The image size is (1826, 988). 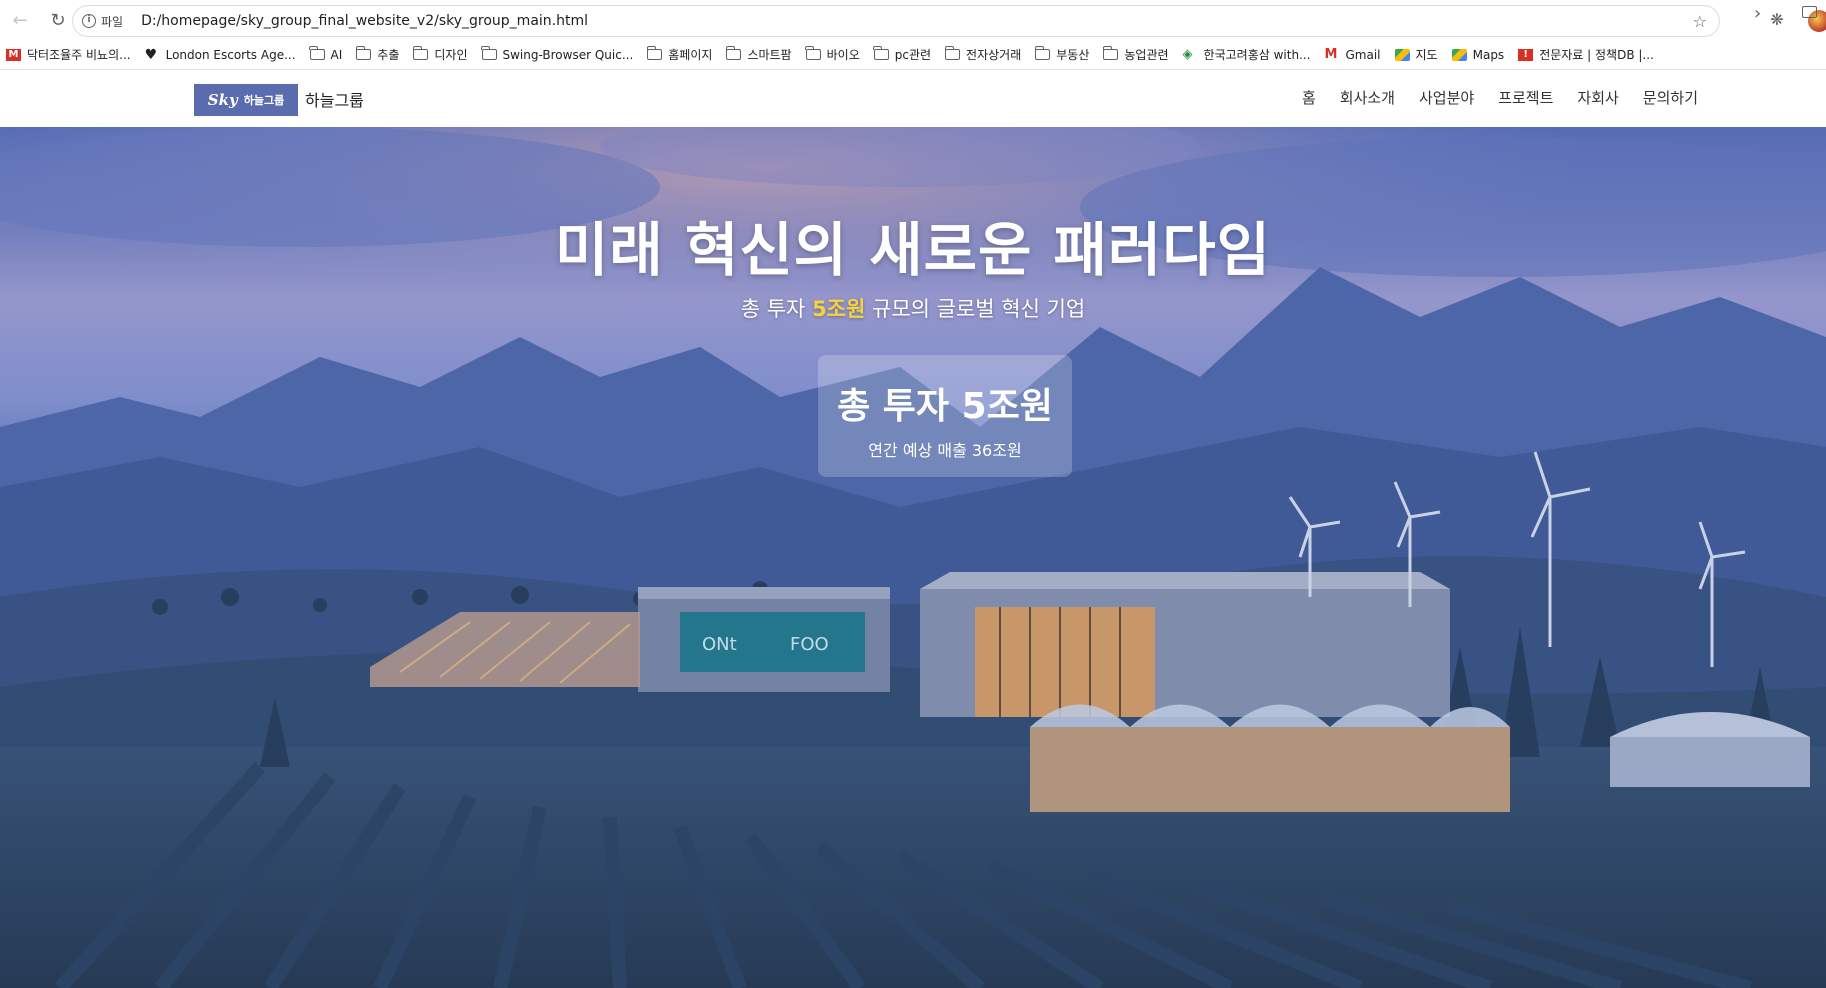 I want to click on bookmark-label: Maps, so click(x=1488, y=54).